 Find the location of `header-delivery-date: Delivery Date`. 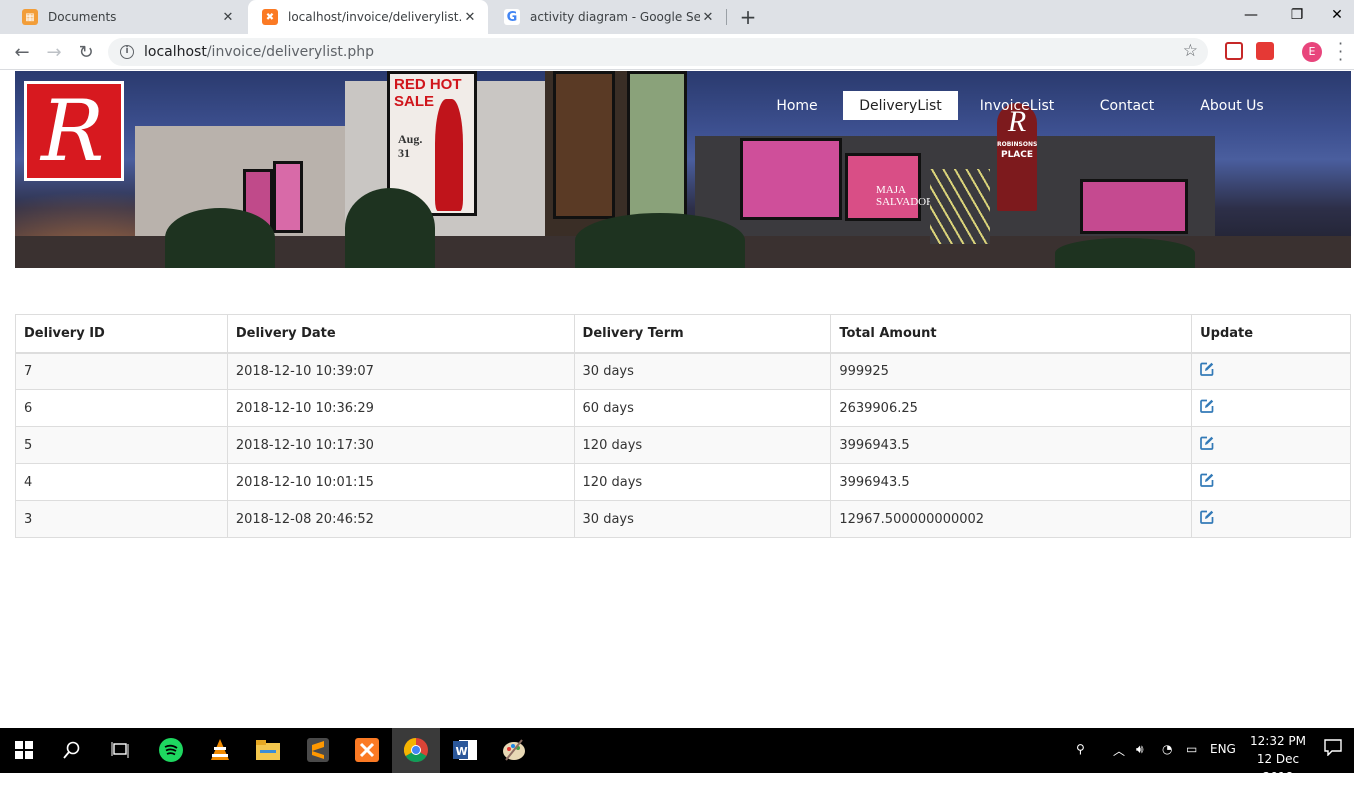

header-delivery-date: Delivery Date is located at coordinates (400, 334).